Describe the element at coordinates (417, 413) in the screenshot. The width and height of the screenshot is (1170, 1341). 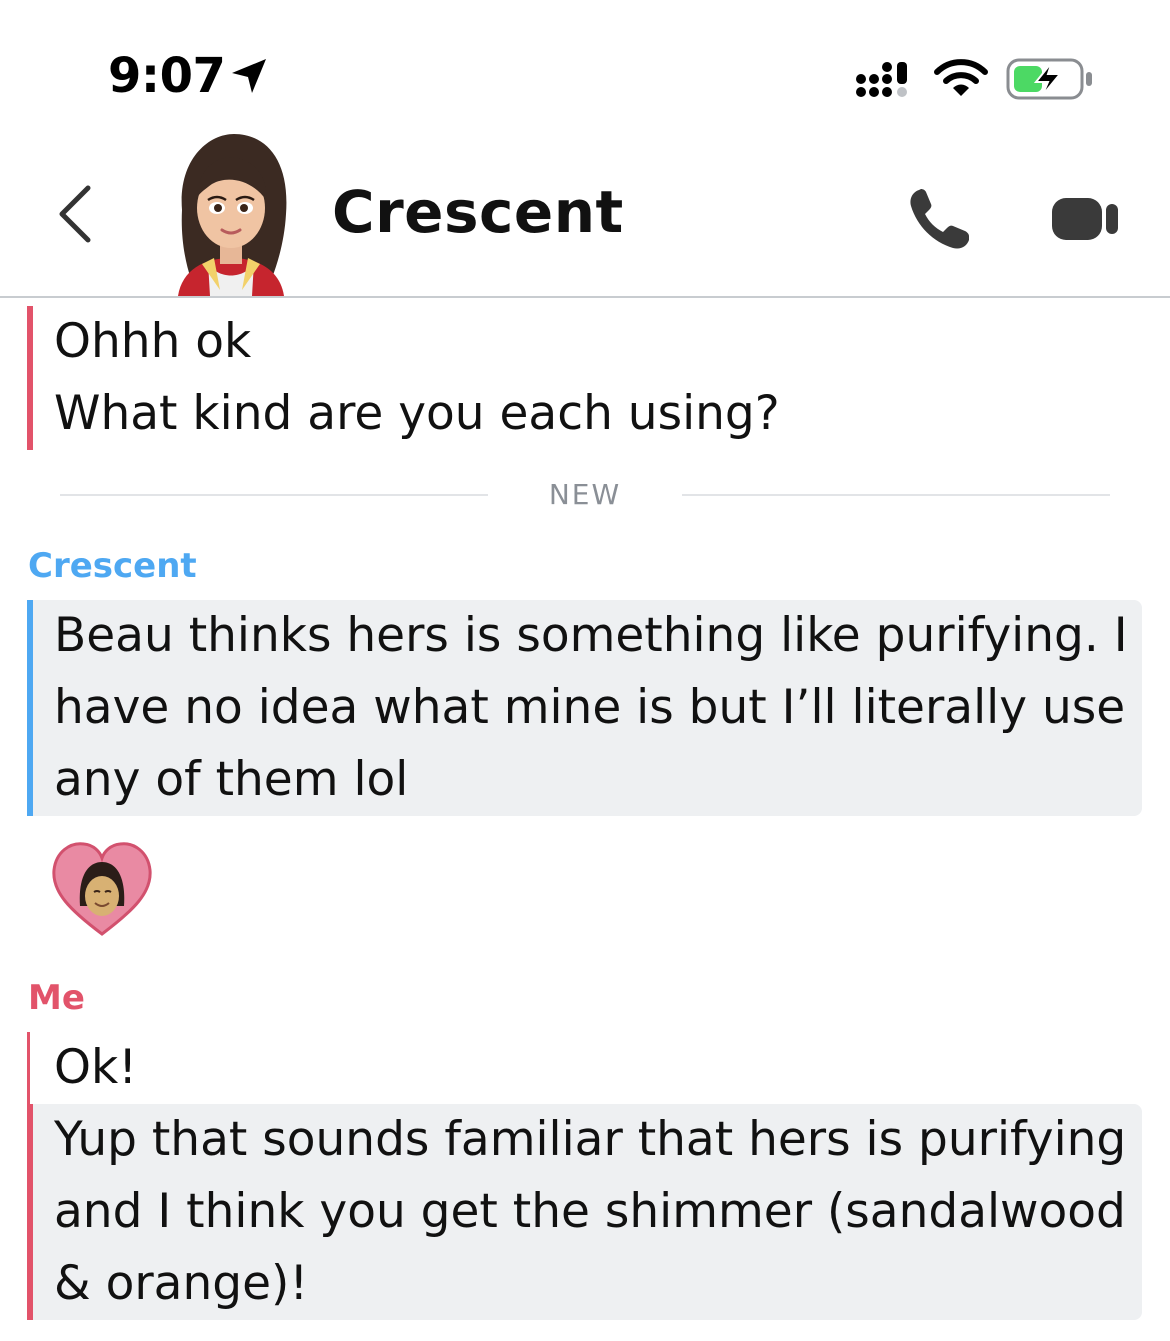
I see `message-line: What kind are you each using?` at that location.